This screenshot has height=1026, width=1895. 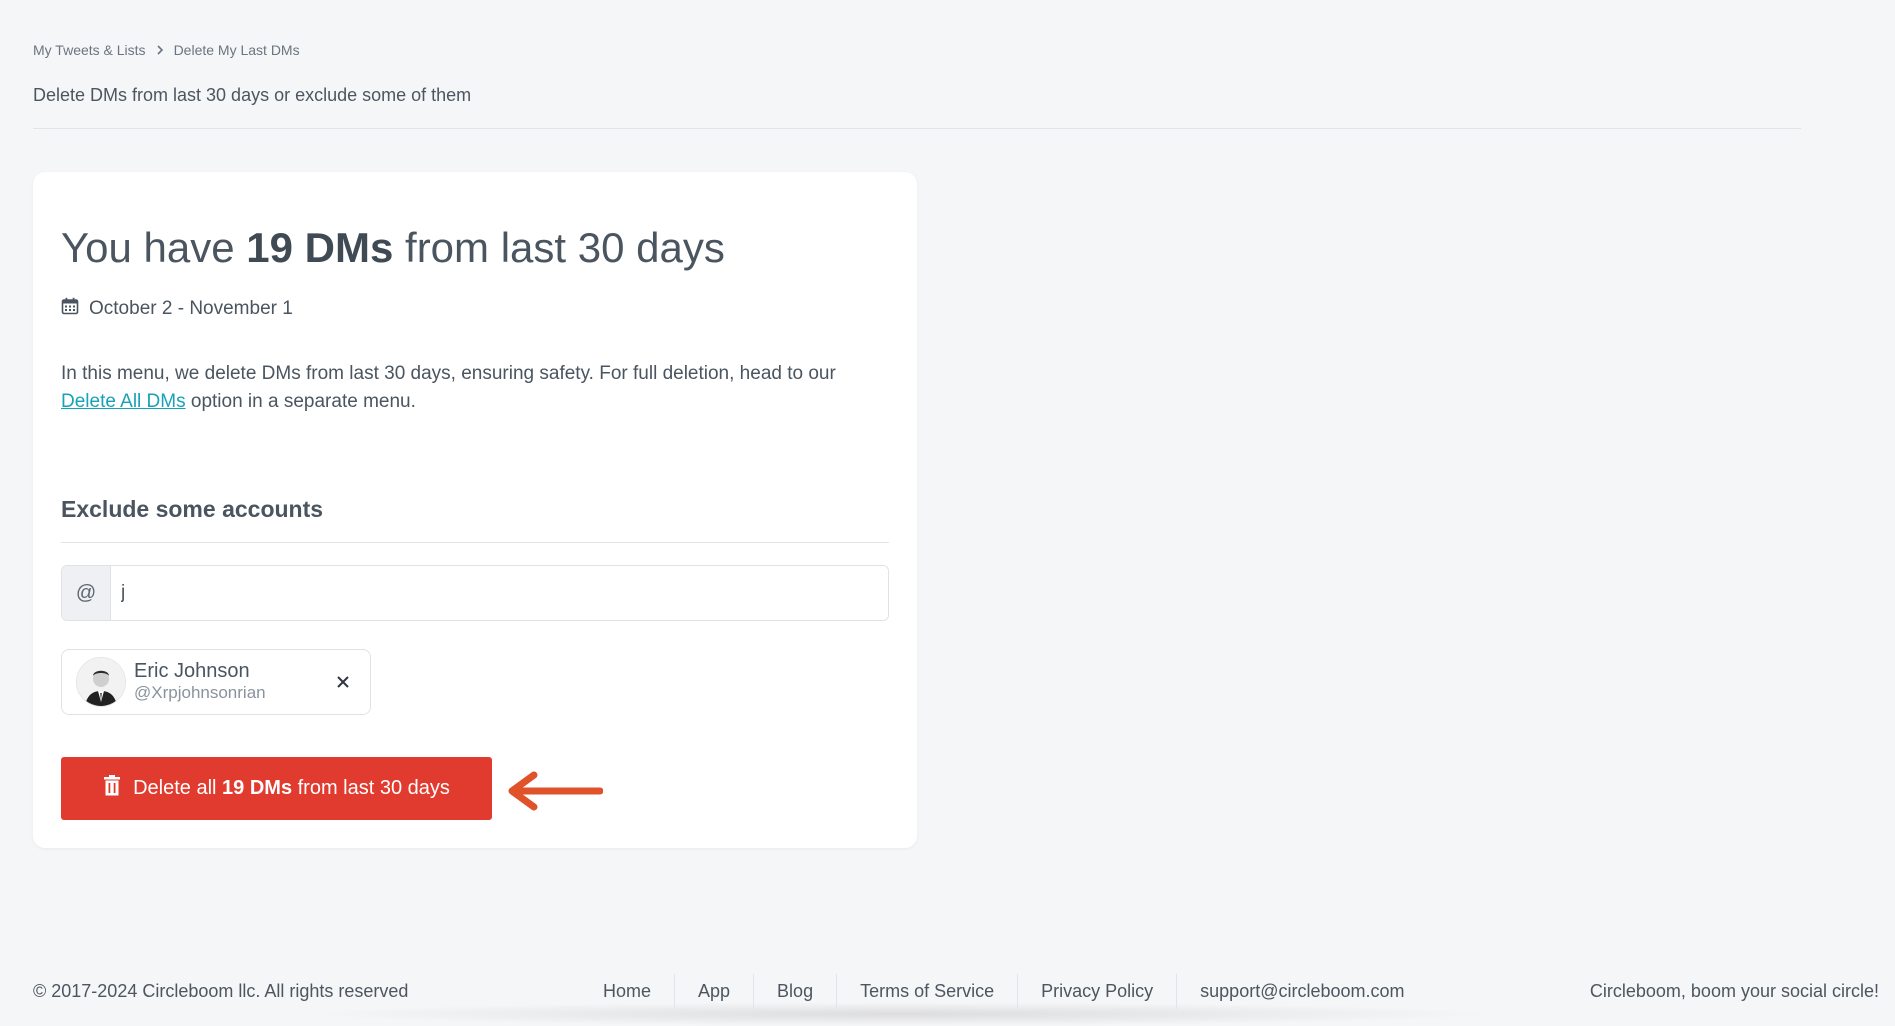 I want to click on date-range: October 2 - November 1, so click(x=177, y=309).